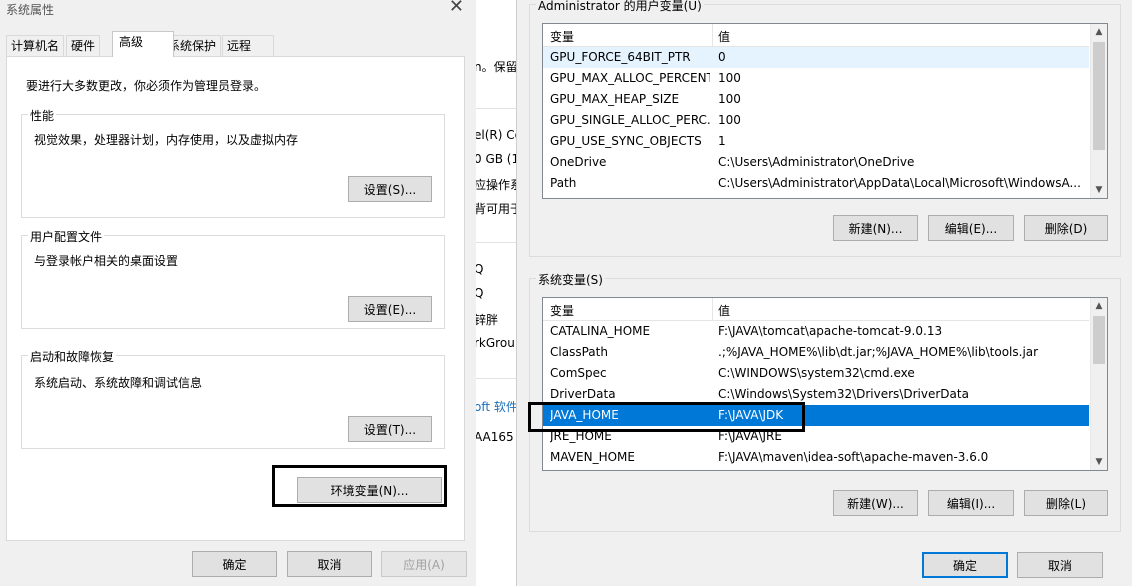 This screenshot has height=586, width=1132. I want to click on admin-notice: 要进行大多数更改，你必须作为管理员登录。, so click(146, 86).